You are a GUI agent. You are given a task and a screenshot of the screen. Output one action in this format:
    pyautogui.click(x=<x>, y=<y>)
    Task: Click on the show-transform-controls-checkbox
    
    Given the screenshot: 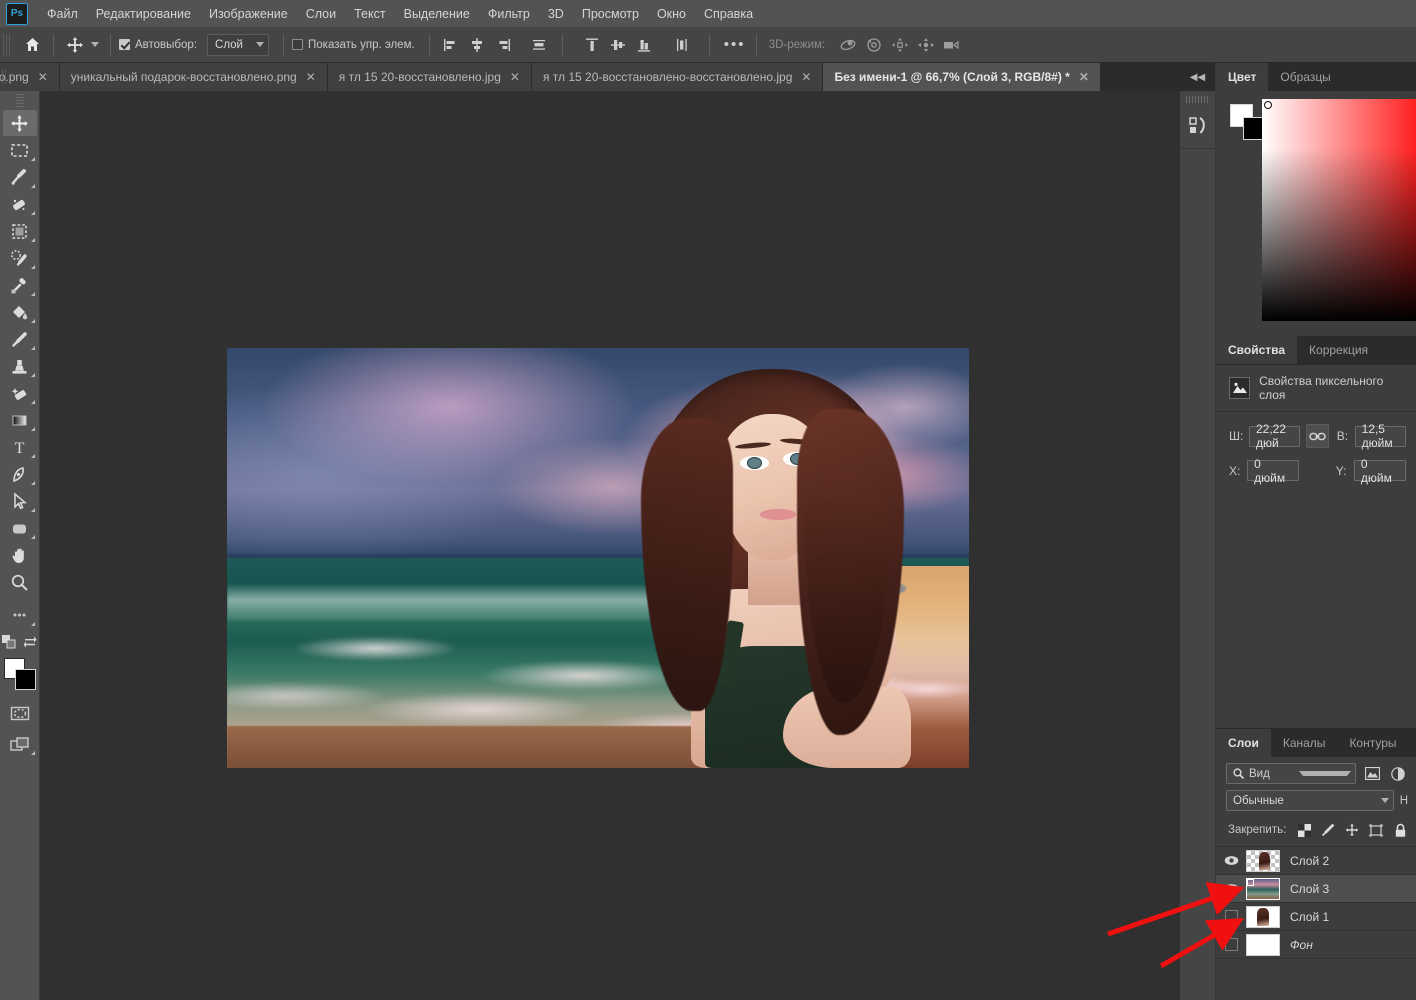 What is the action you would take?
    pyautogui.click(x=298, y=44)
    